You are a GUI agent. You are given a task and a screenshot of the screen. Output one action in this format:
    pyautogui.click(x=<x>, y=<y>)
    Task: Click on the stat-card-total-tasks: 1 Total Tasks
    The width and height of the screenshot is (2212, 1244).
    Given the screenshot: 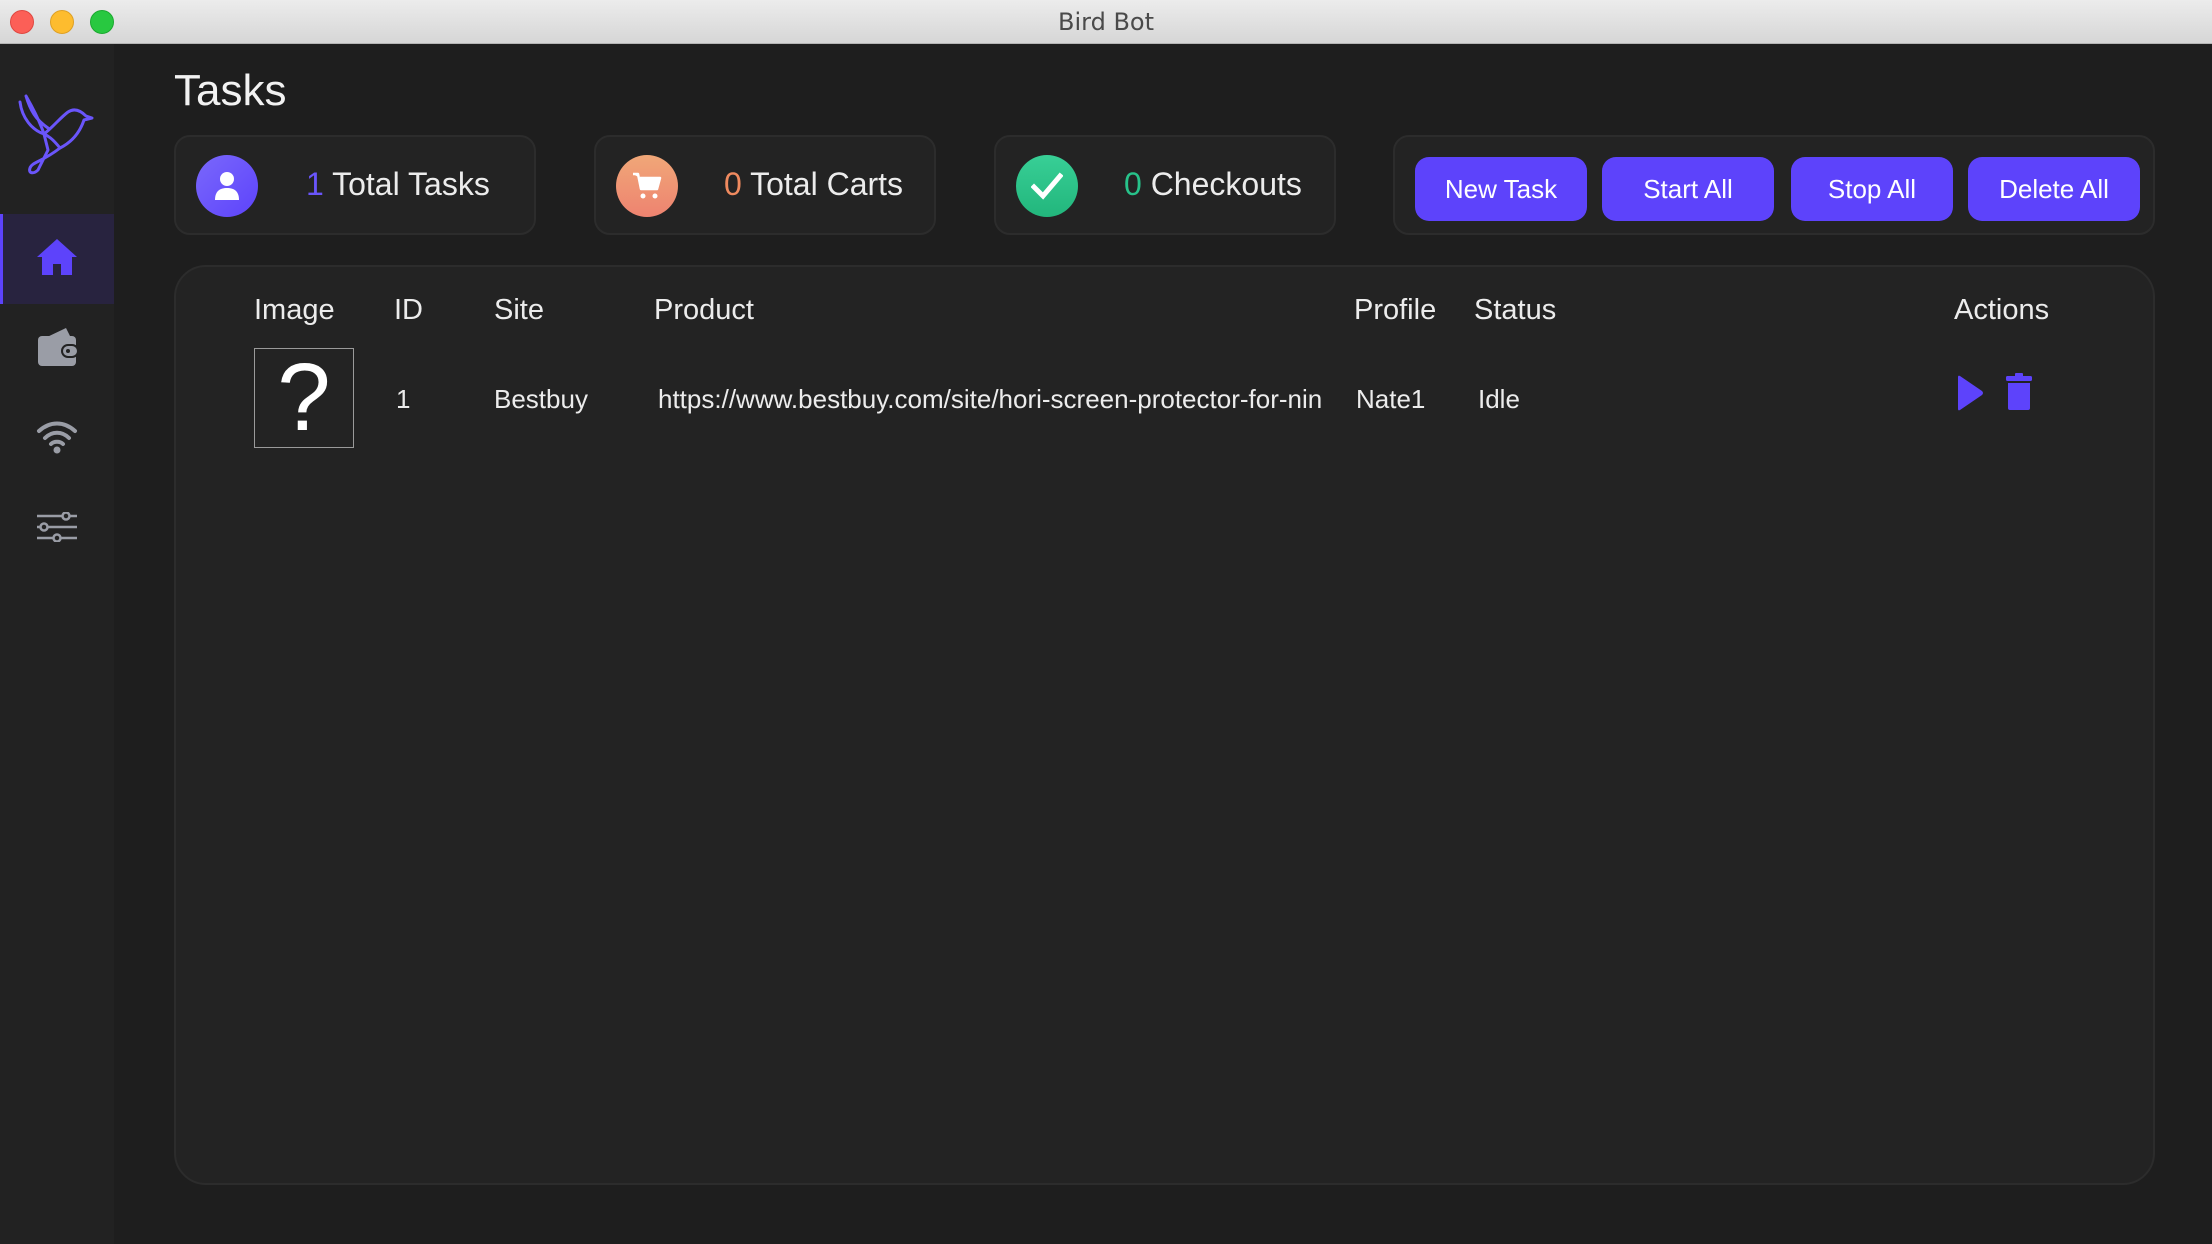 What is the action you would take?
    pyautogui.click(x=355, y=185)
    